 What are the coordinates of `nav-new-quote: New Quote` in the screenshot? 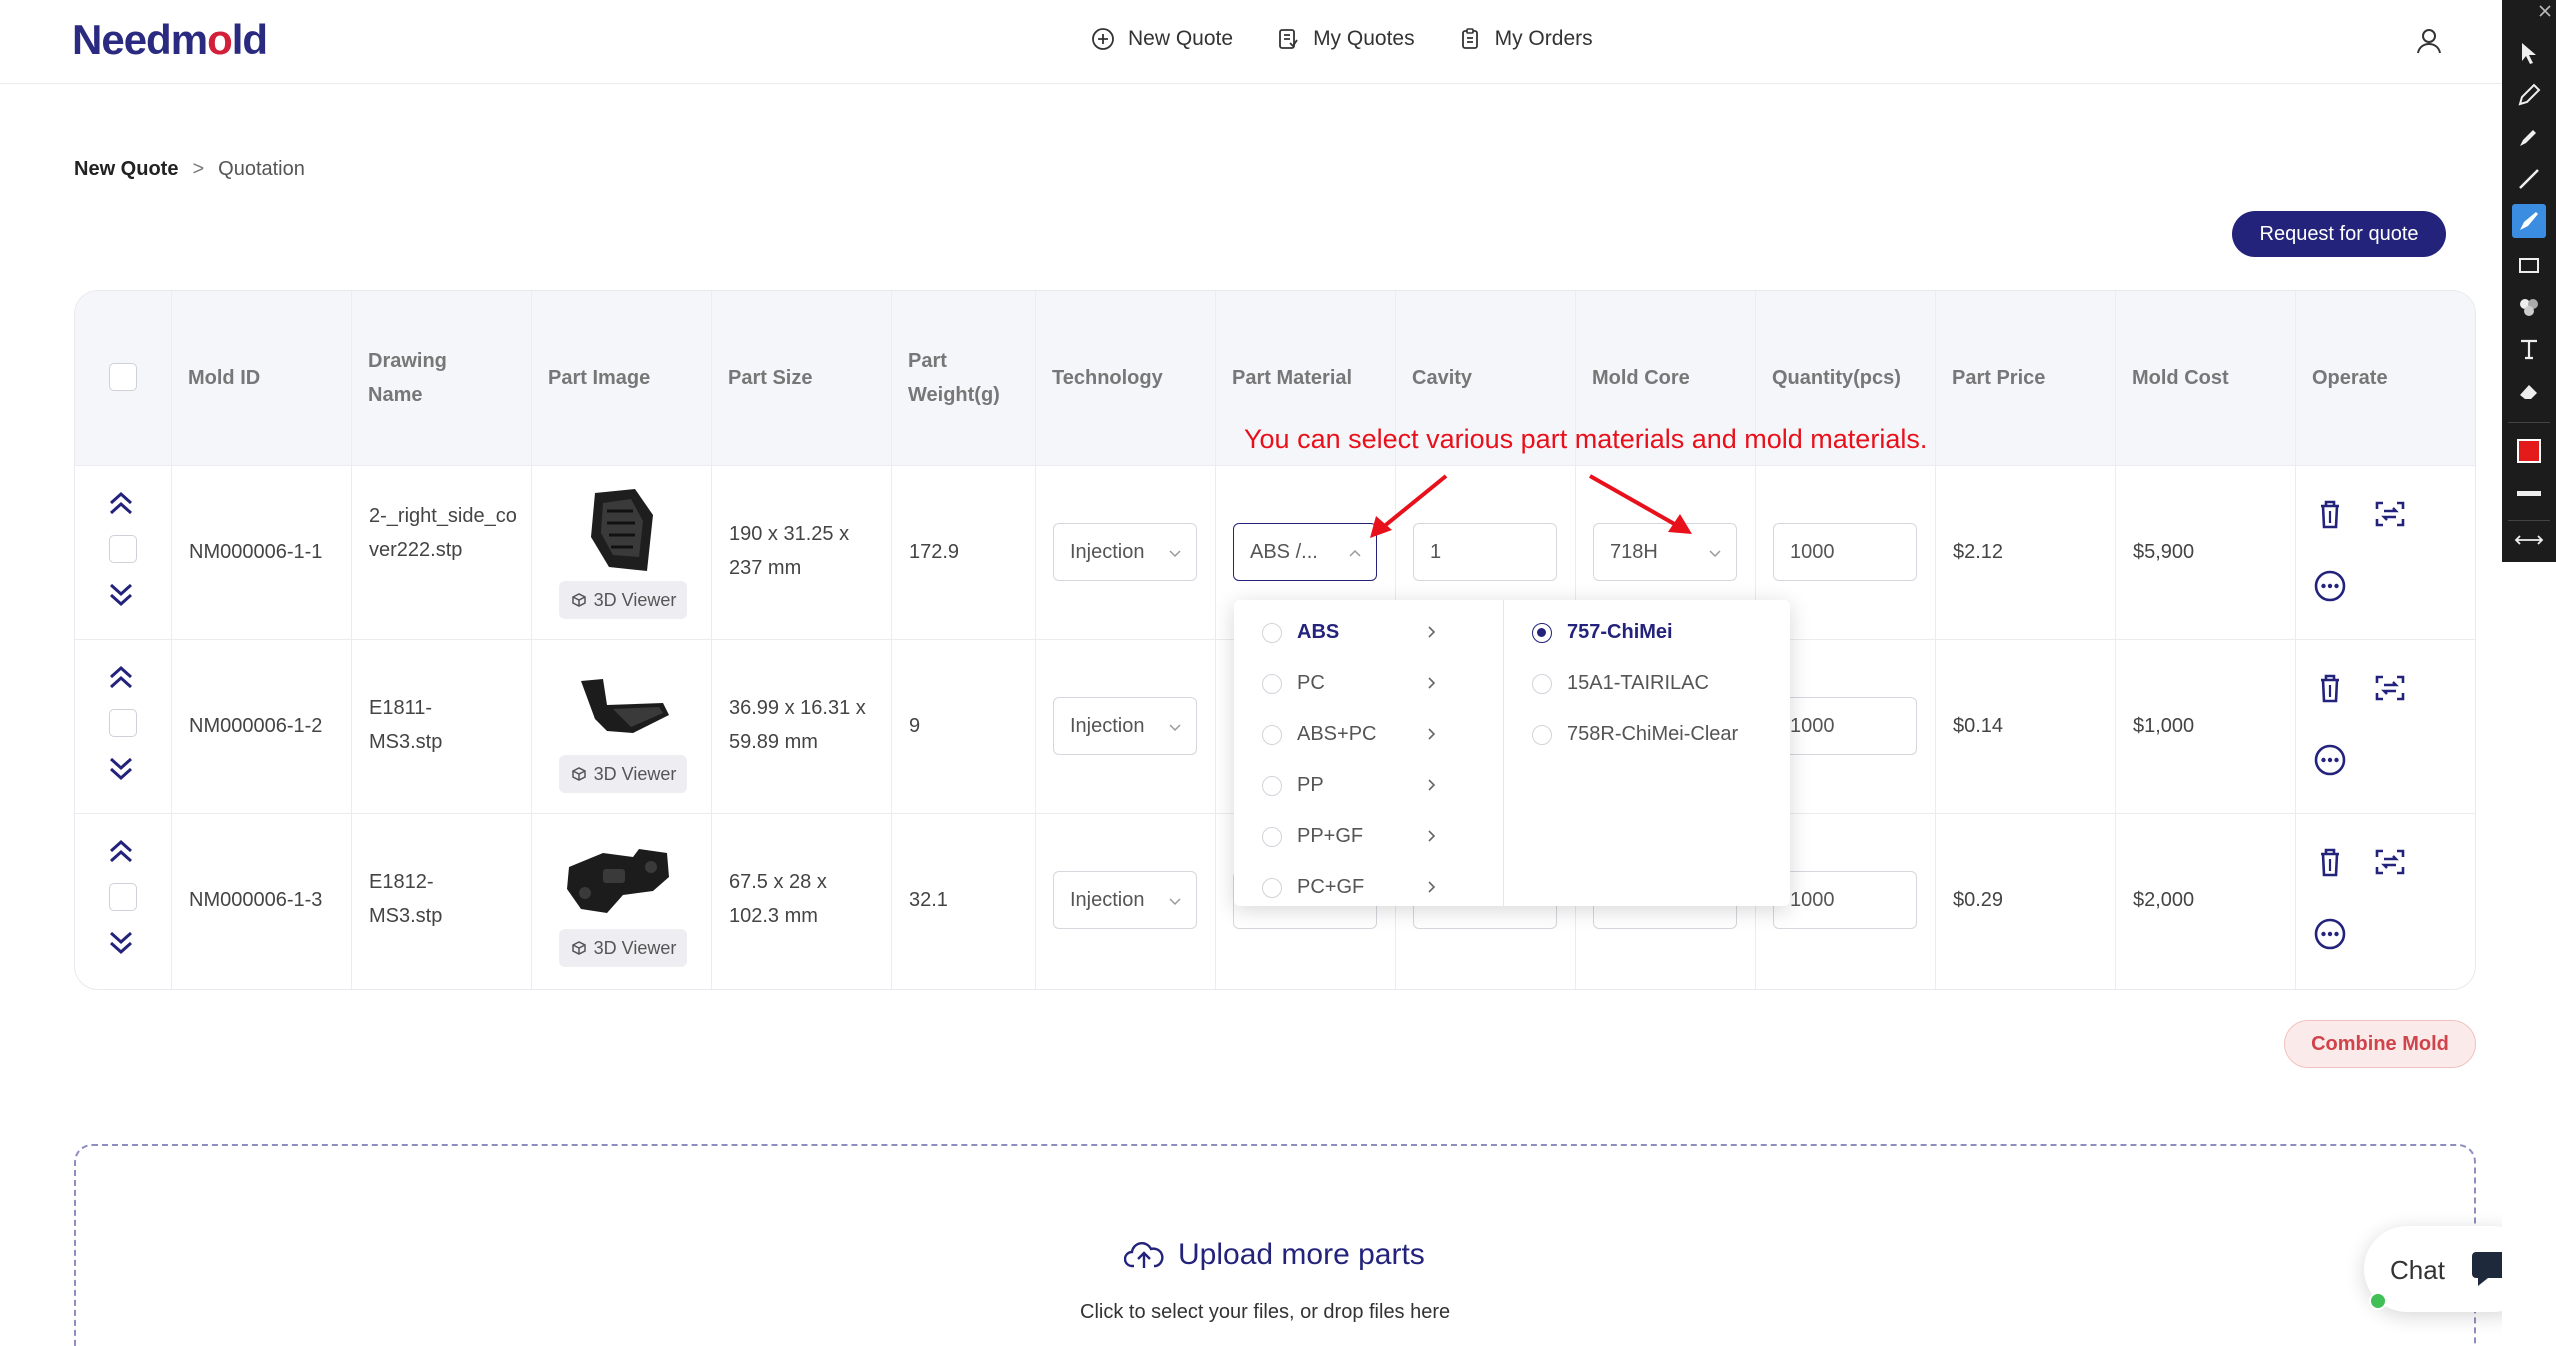 It's located at (1161, 39).